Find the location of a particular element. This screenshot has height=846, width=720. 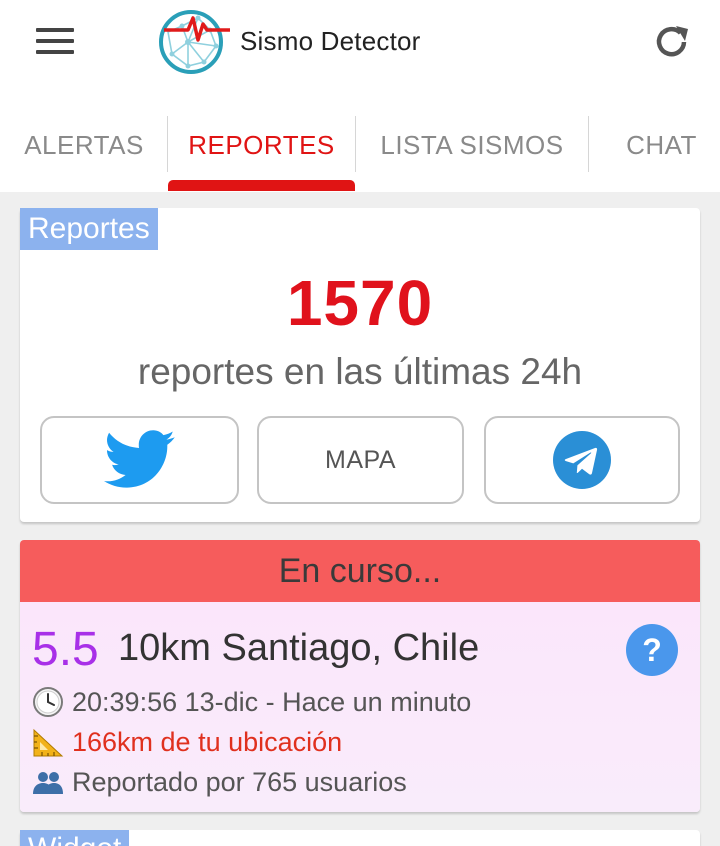

telegram-button is located at coordinates (582, 460).